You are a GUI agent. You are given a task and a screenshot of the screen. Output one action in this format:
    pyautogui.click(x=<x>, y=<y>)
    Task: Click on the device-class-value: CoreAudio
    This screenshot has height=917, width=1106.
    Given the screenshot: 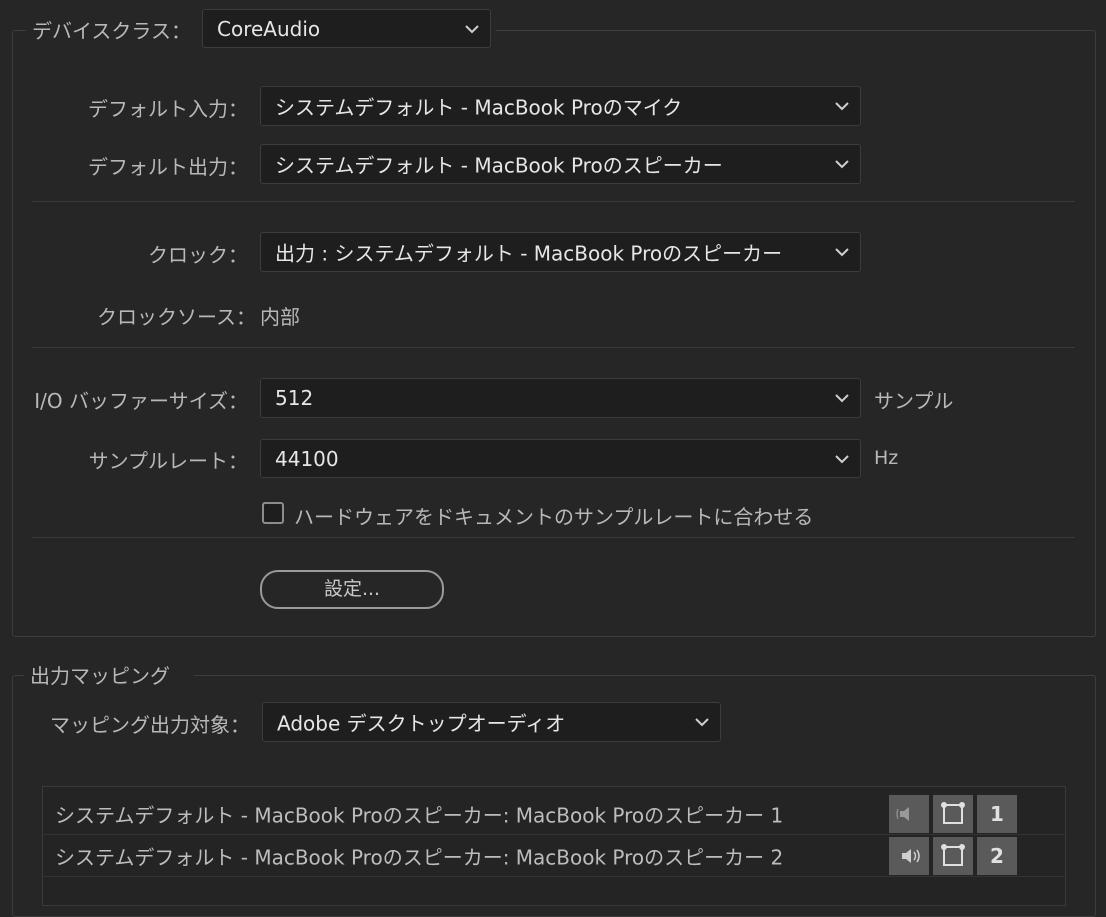 What is the action you would take?
    pyautogui.click(x=269, y=28)
    